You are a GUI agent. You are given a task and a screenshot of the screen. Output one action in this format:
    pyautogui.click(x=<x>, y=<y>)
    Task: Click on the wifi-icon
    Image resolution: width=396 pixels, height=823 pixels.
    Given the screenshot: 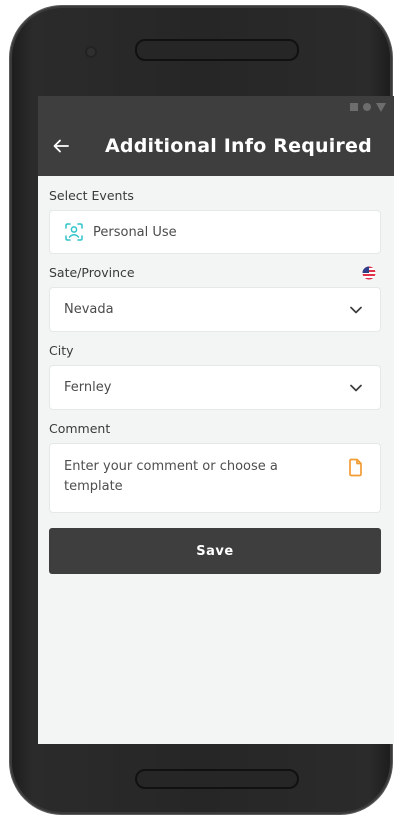 What is the action you would take?
    pyautogui.click(x=367, y=107)
    